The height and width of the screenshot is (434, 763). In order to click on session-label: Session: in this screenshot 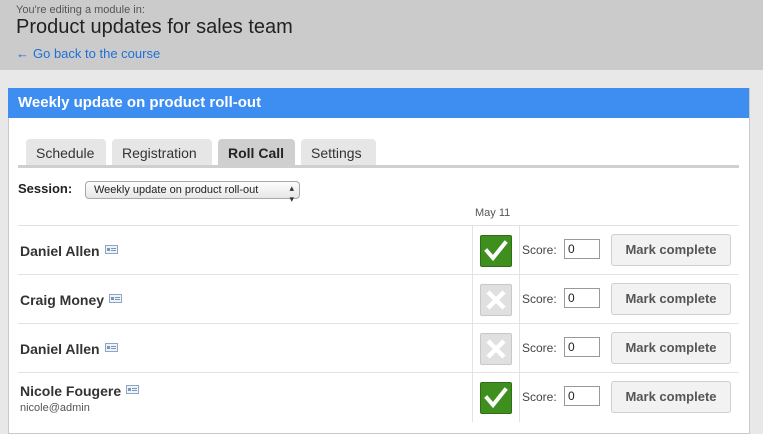, I will do `click(45, 188)`.